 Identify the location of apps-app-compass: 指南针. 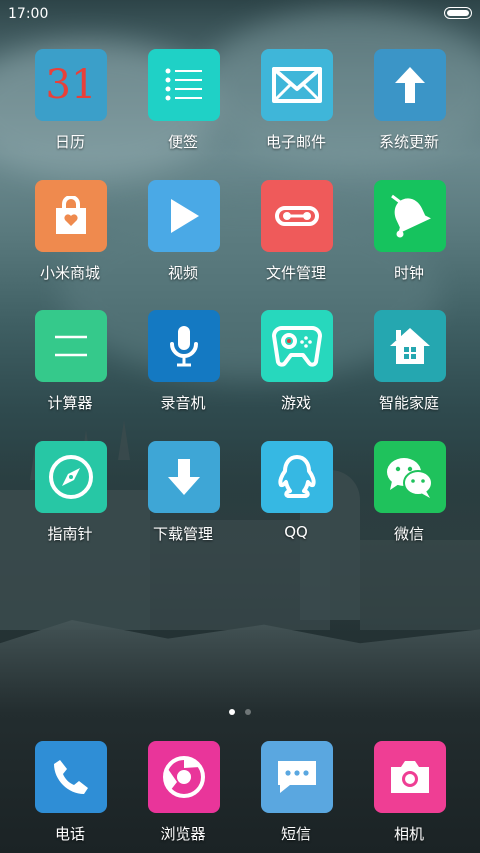
(70, 501).